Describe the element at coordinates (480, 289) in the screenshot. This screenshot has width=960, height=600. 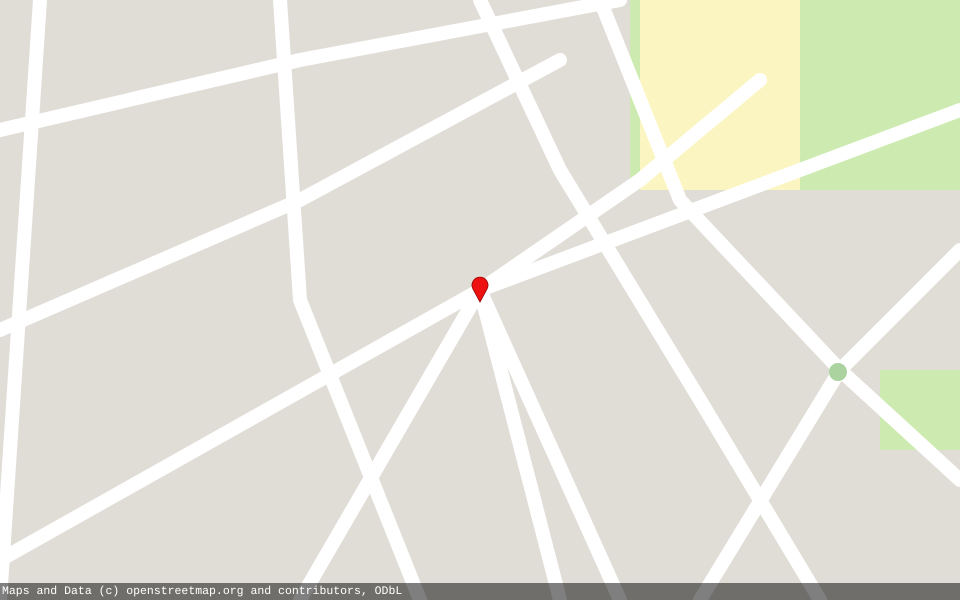
I see `map-pin-icon` at that location.